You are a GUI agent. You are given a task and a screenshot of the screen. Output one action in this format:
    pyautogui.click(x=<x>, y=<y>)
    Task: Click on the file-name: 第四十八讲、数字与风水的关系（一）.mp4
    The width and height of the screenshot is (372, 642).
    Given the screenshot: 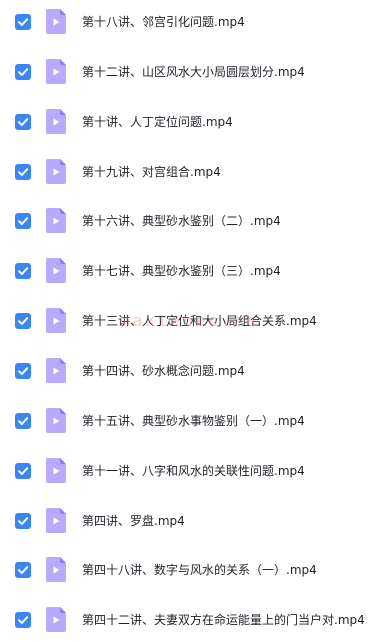 What is the action you would take?
    pyautogui.click(x=226, y=570)
    